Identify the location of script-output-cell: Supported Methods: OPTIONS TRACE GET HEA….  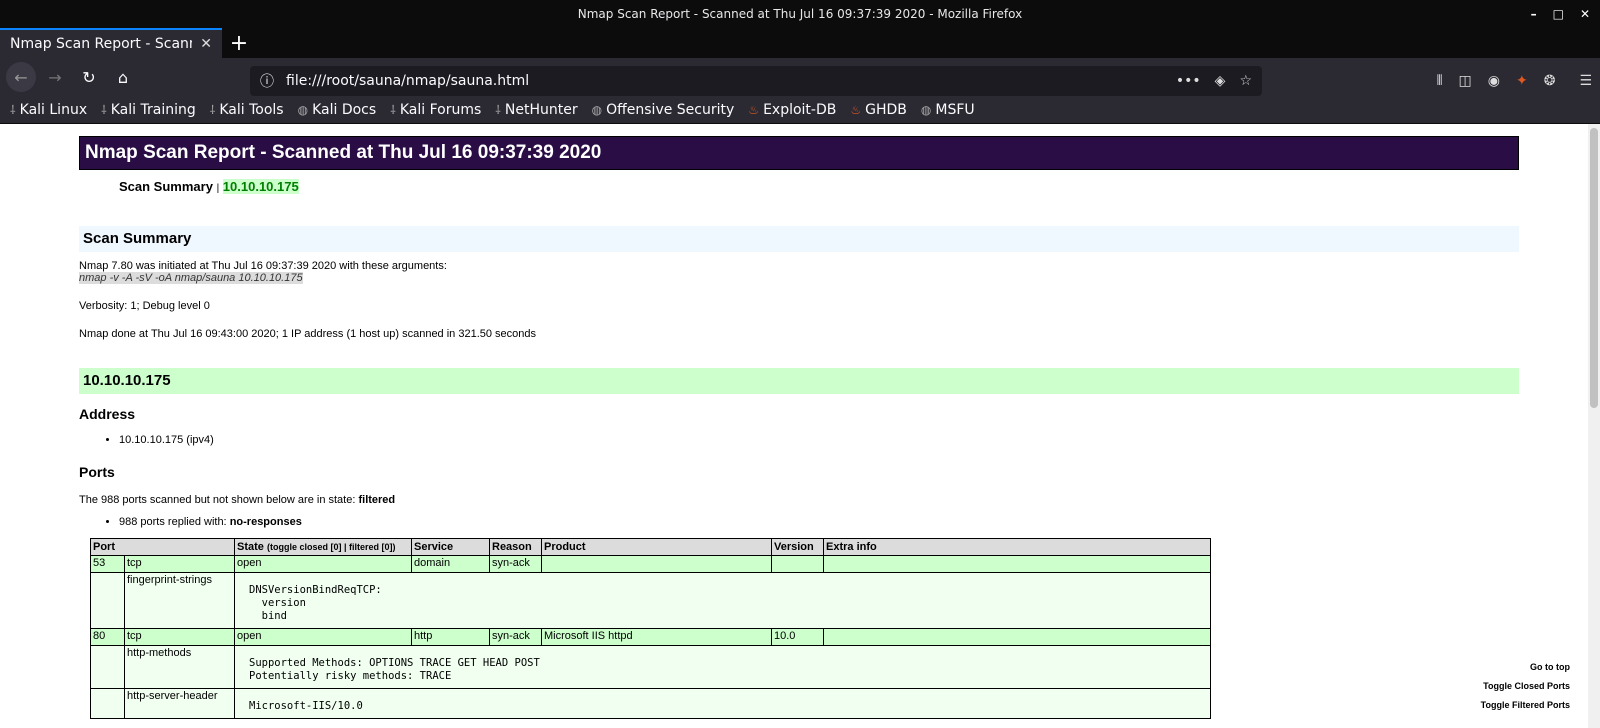
(722, 667).